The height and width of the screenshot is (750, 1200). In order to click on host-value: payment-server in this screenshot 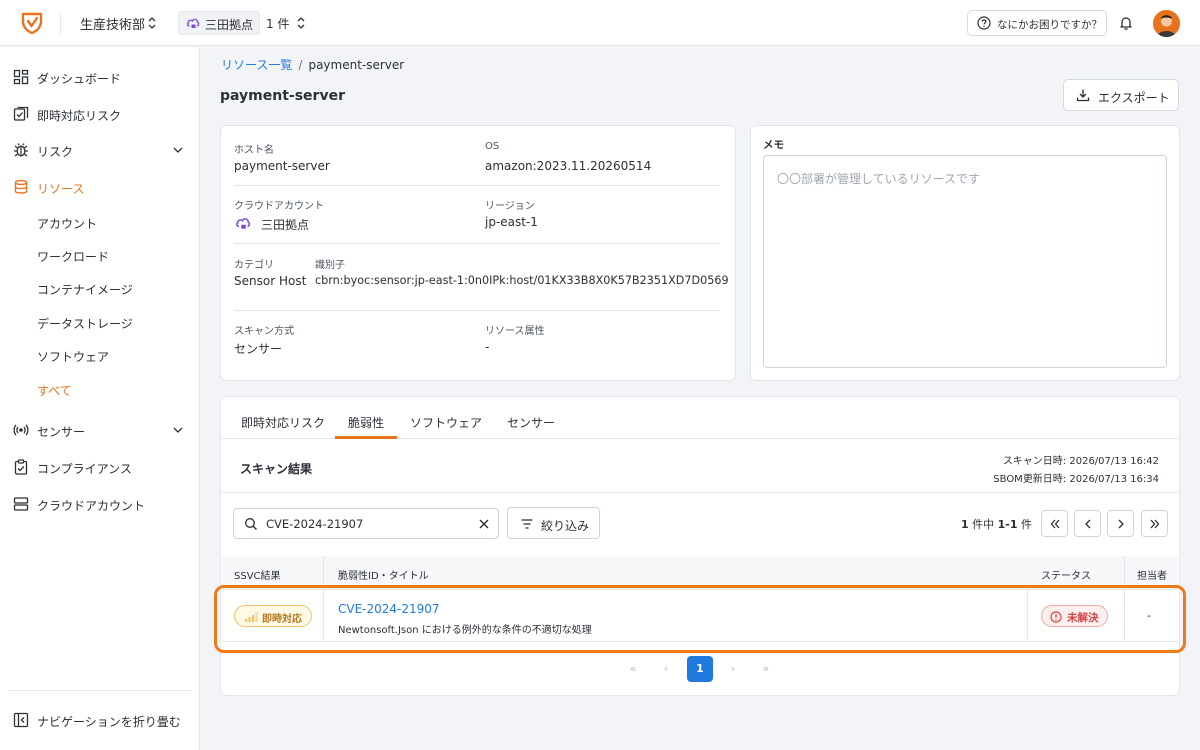, I will do `click(282, 166)`.